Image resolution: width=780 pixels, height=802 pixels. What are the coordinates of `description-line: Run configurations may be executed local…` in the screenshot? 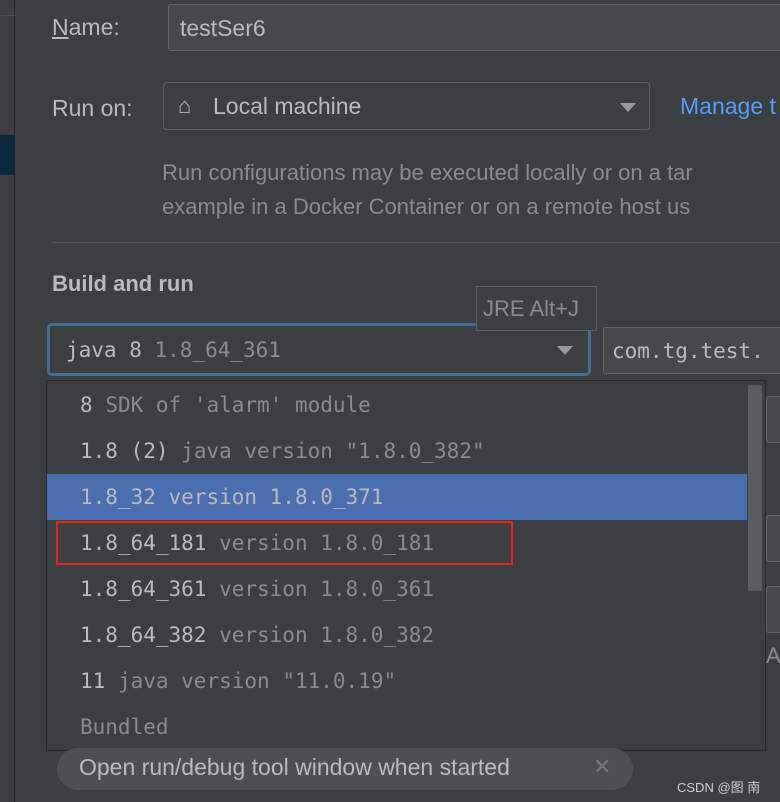 It's located at (427, 172).